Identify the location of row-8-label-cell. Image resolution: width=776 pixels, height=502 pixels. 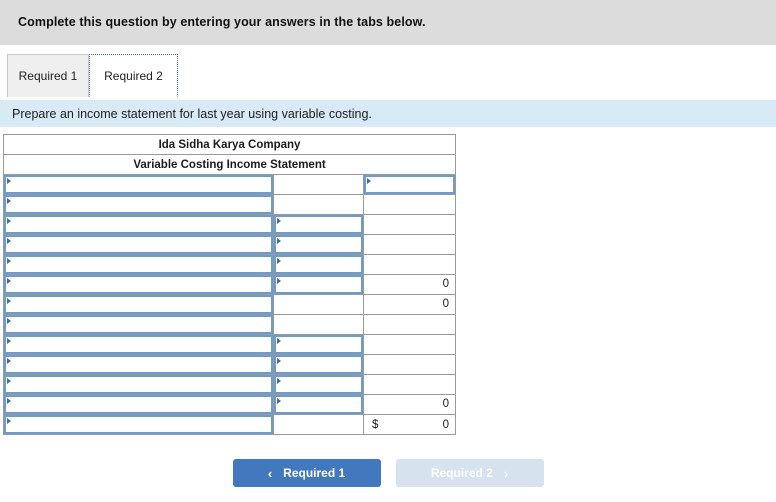
(138, 324).